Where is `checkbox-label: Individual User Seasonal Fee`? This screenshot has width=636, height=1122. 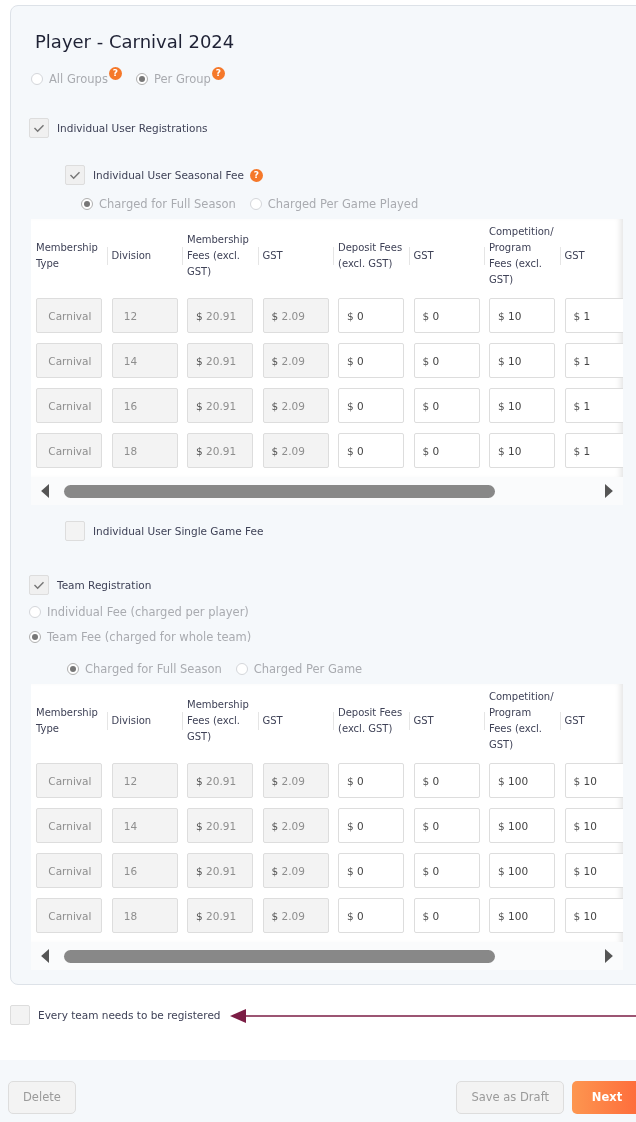
checkbox-label: Individual User Seasonal Fee is located at coordinates (168, 175).